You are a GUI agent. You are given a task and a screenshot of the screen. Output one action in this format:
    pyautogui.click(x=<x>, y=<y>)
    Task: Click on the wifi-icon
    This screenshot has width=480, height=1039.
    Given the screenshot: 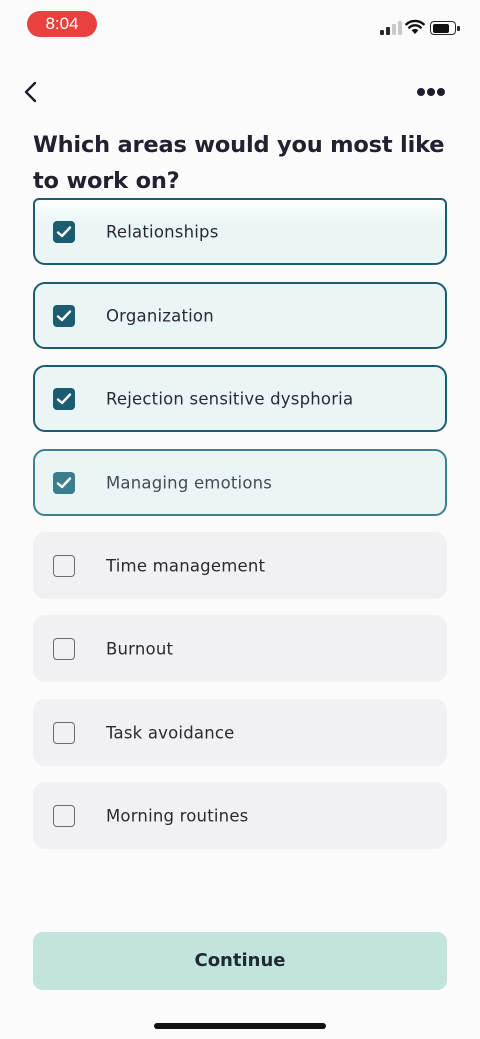 What is the action you would take?
    pyautogui.click(x=415, y=27)
    